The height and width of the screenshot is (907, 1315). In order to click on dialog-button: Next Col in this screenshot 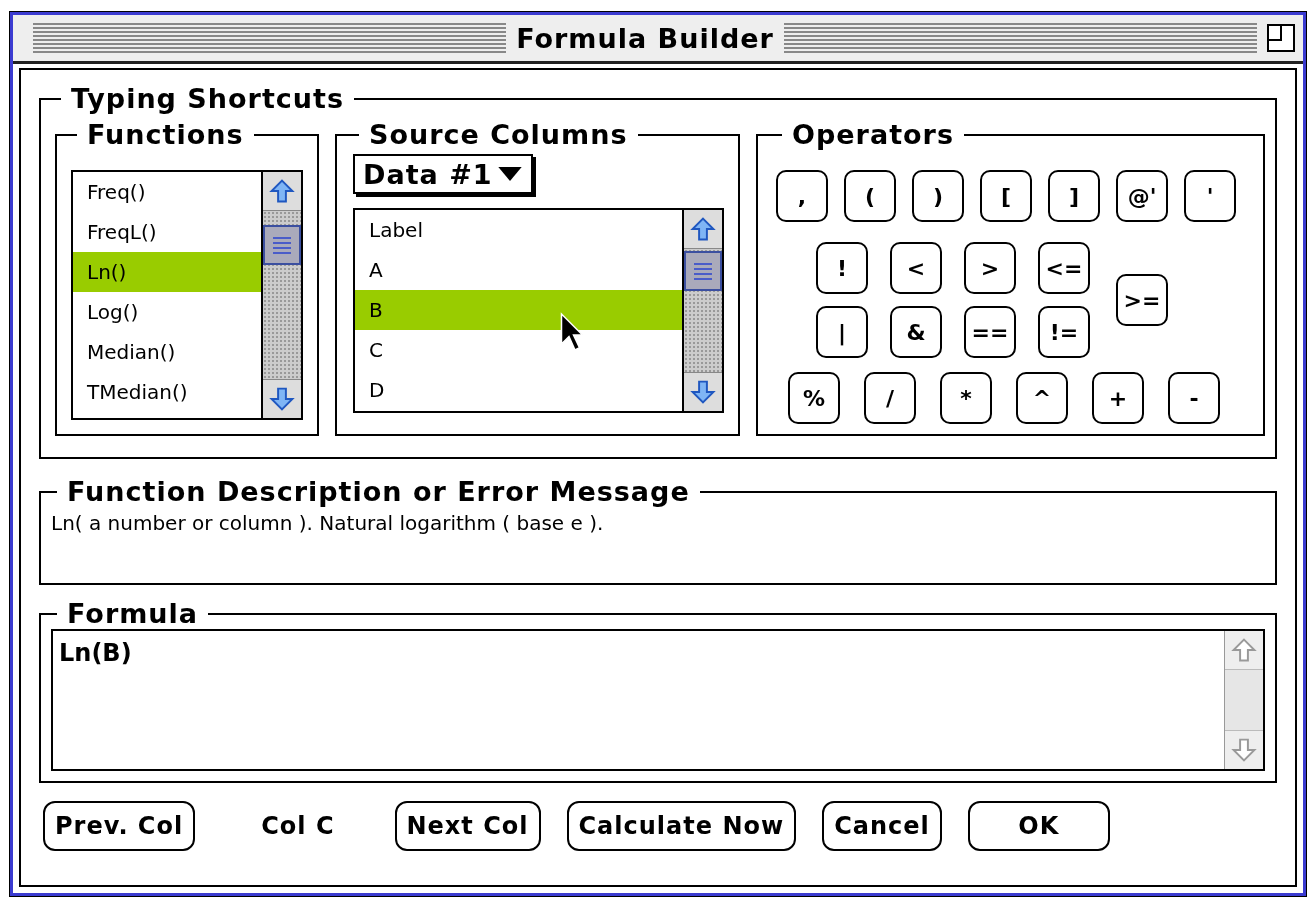, I will do `click(467, 826)`.